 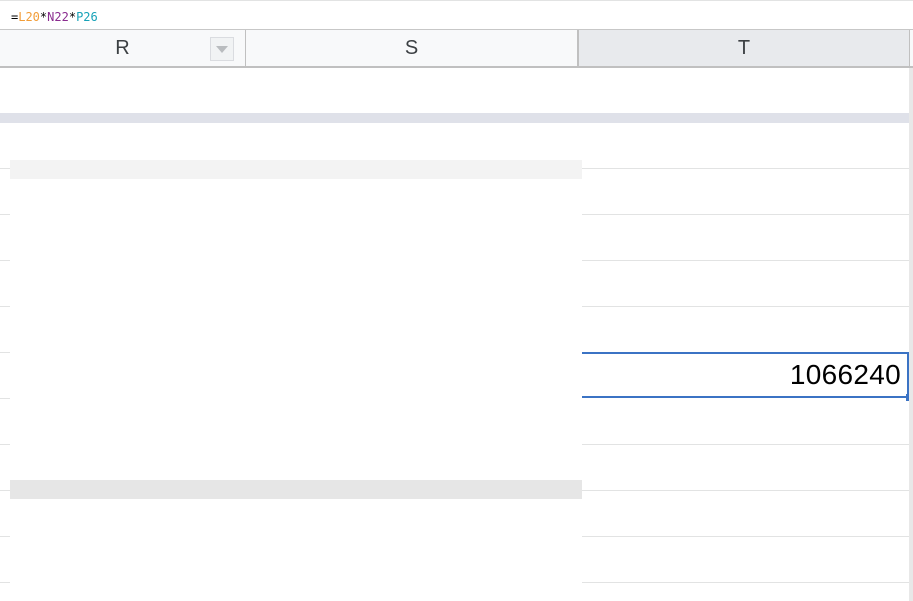 What do you see at coordinates (72, 17) in the screenshot?
I see `formula-operator: *` at bounding box center [72, 17].